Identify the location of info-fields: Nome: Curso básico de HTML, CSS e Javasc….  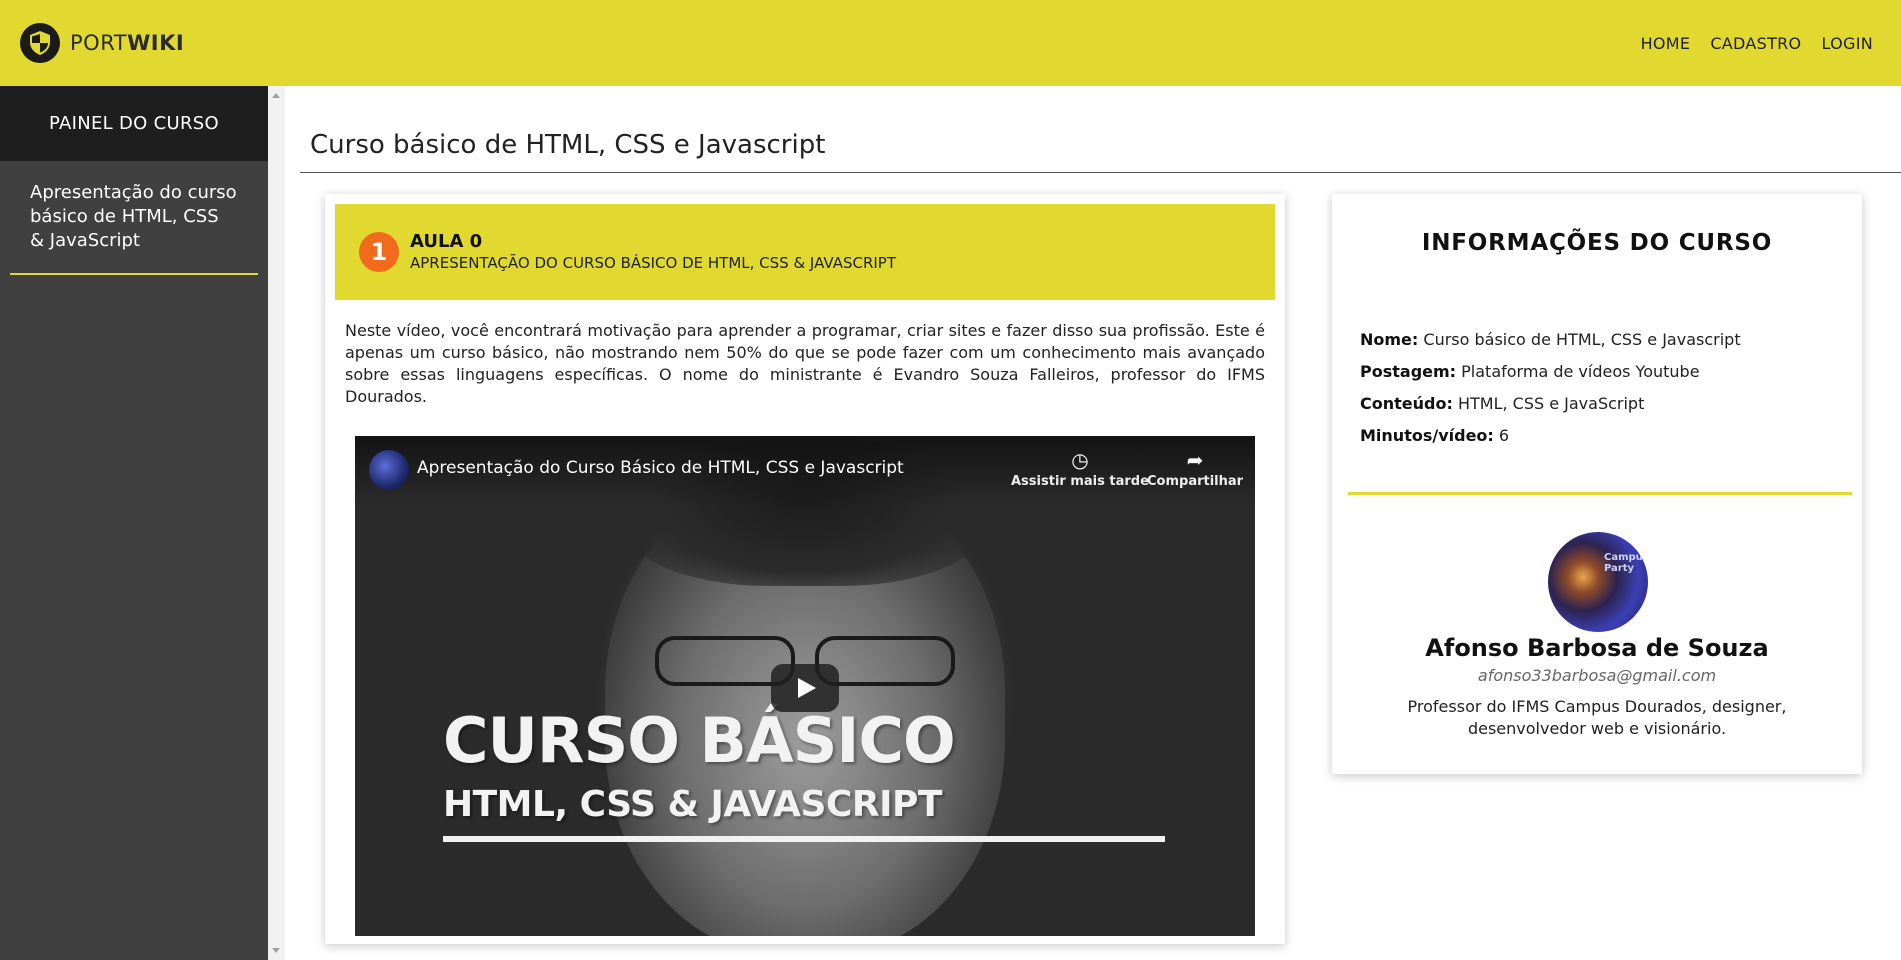
(1550, 388).